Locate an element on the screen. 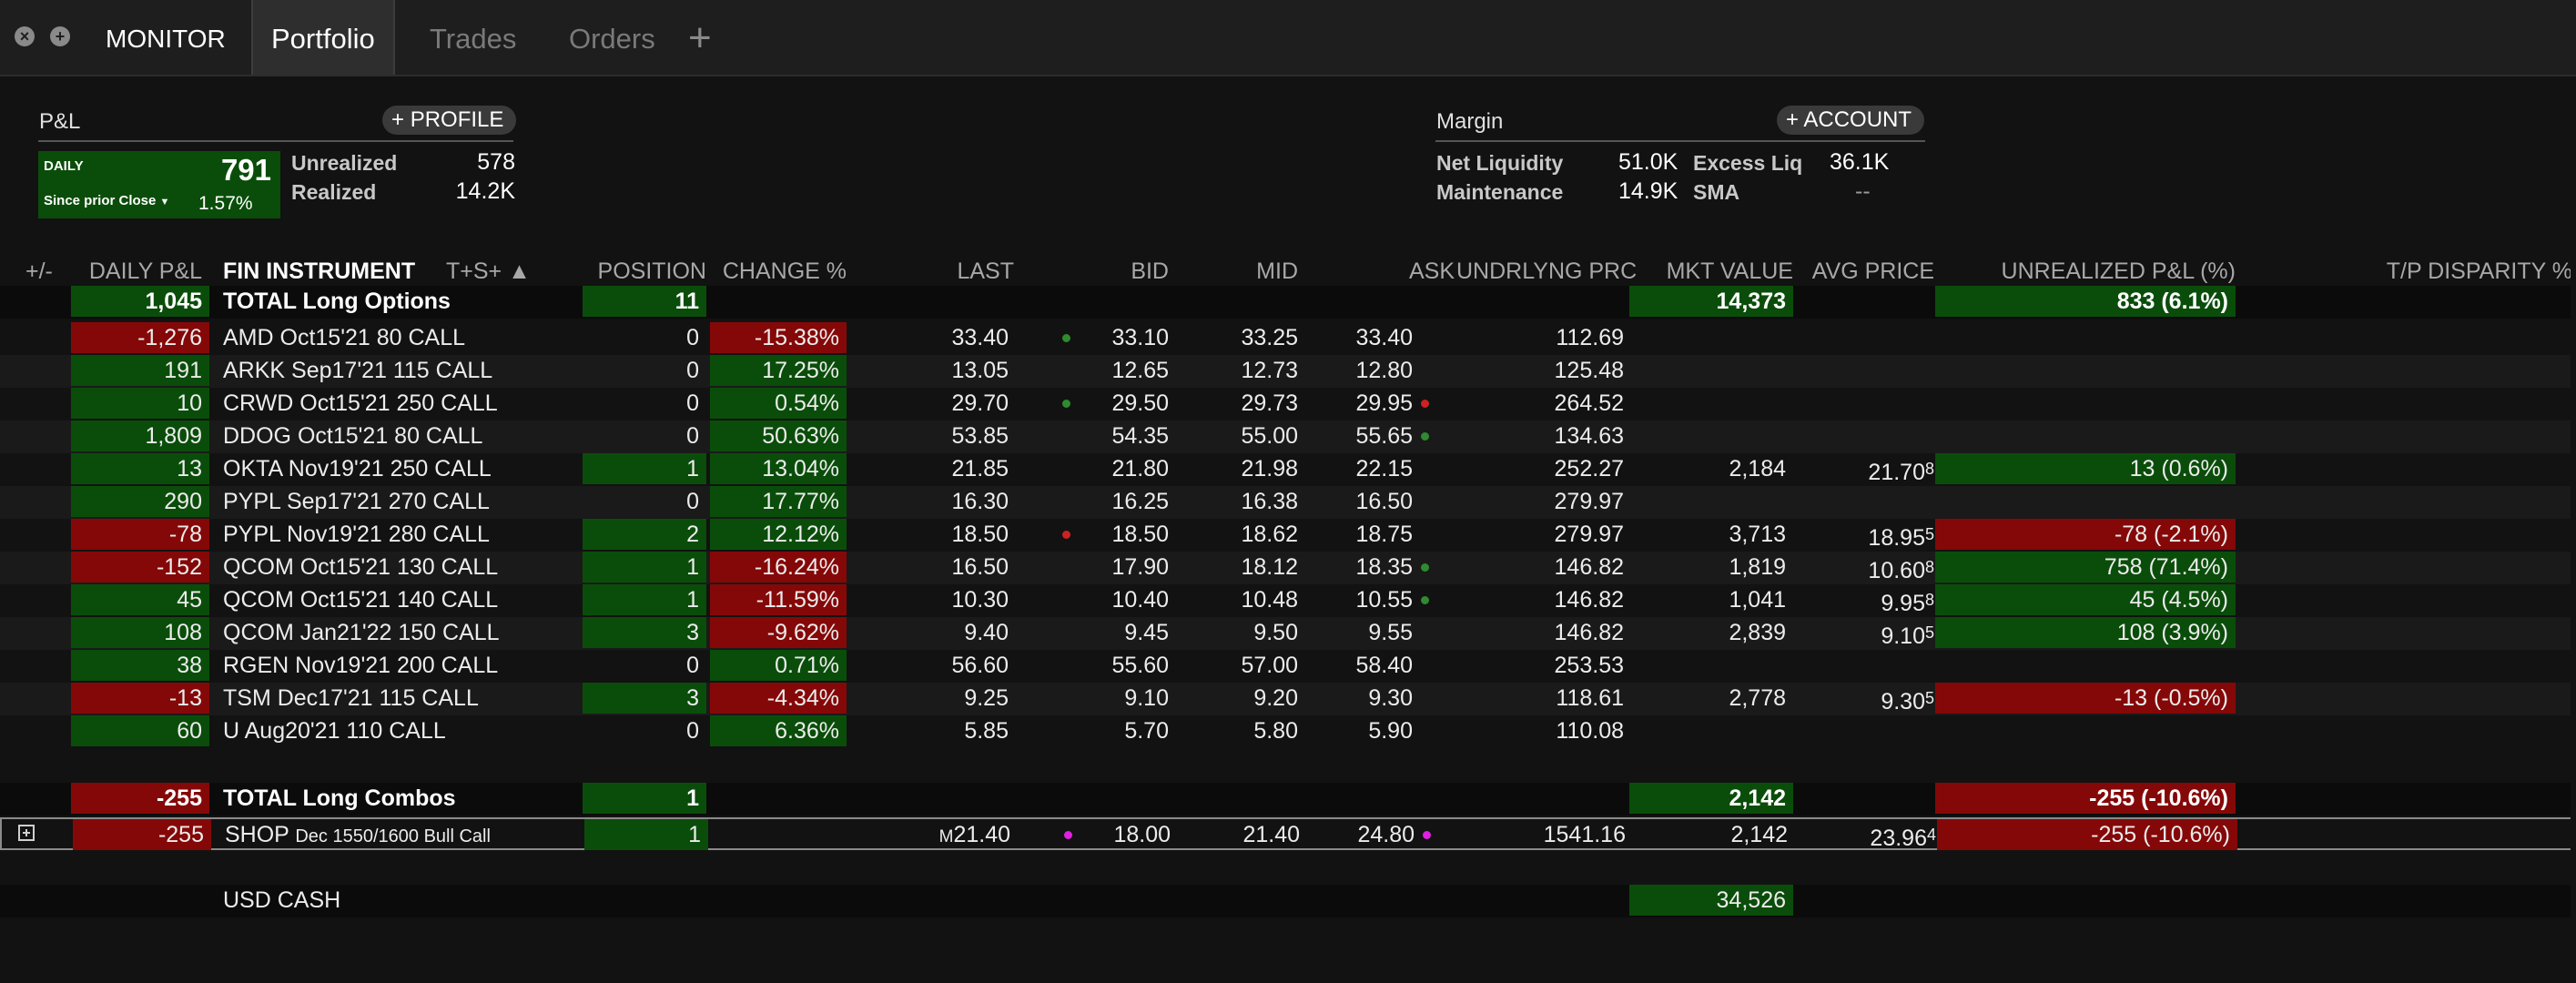 The image size is (2576, 983). tab-bar: × + MONITOR Portfolio Trades Orders + is located at coordinates (1288, 38).